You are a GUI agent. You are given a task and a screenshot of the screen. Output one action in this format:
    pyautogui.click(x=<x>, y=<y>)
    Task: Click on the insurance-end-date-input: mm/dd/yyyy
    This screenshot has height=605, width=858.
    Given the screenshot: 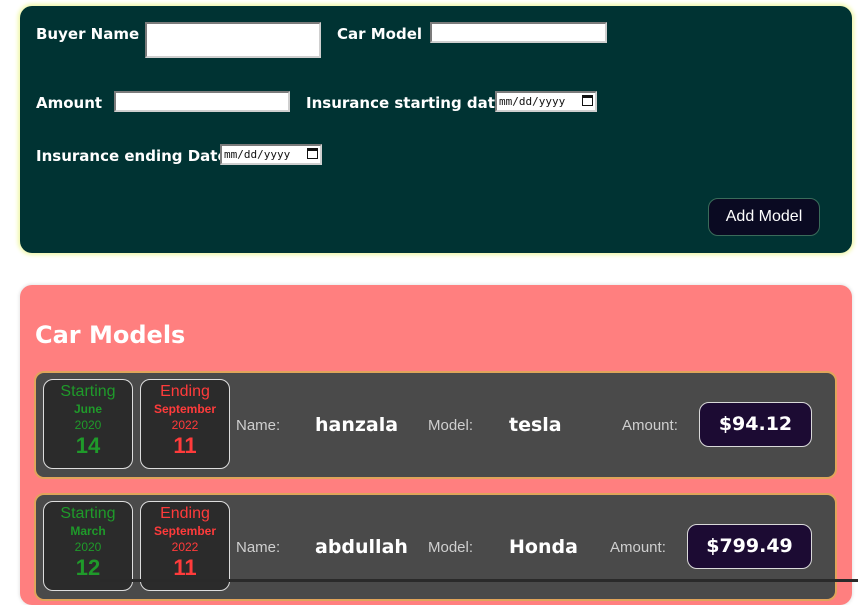 What is the action you would take?
    pyautogui.click(x=271, y=154)
    